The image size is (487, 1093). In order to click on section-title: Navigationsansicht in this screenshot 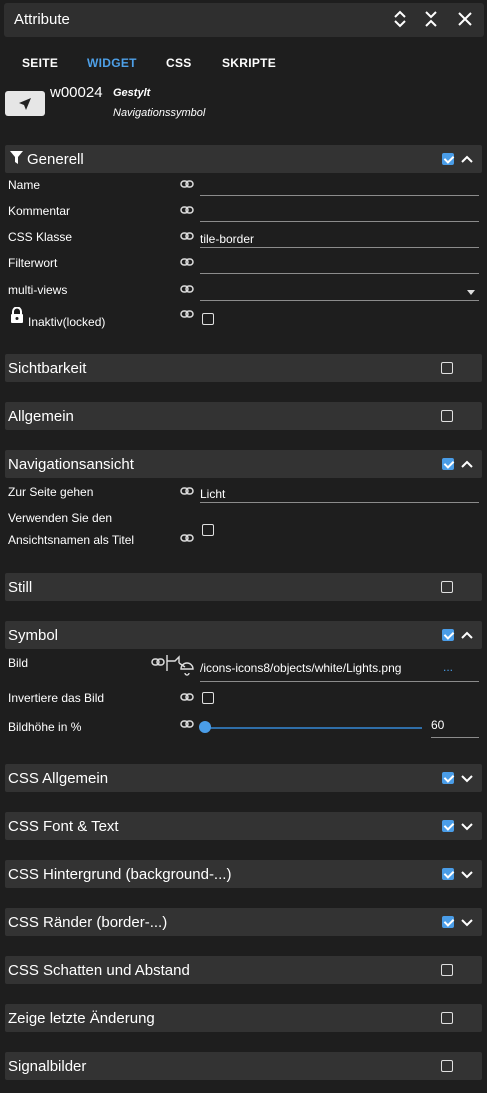, I will do `click(71, 464)`.